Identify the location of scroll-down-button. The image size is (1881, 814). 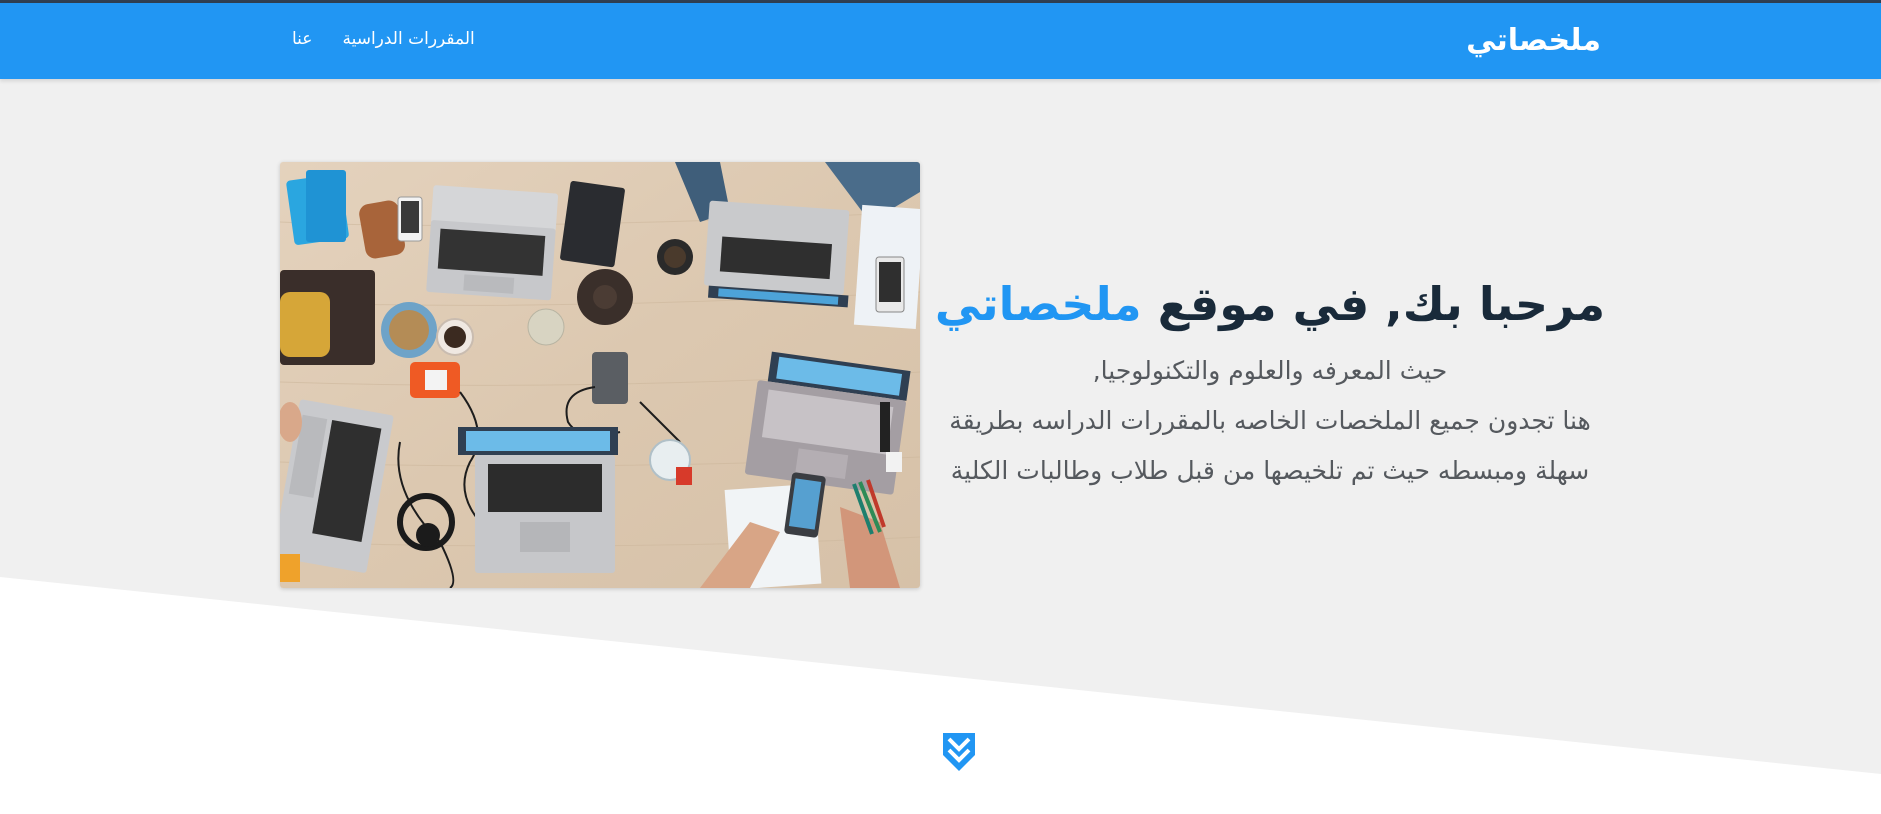
(959, 752).